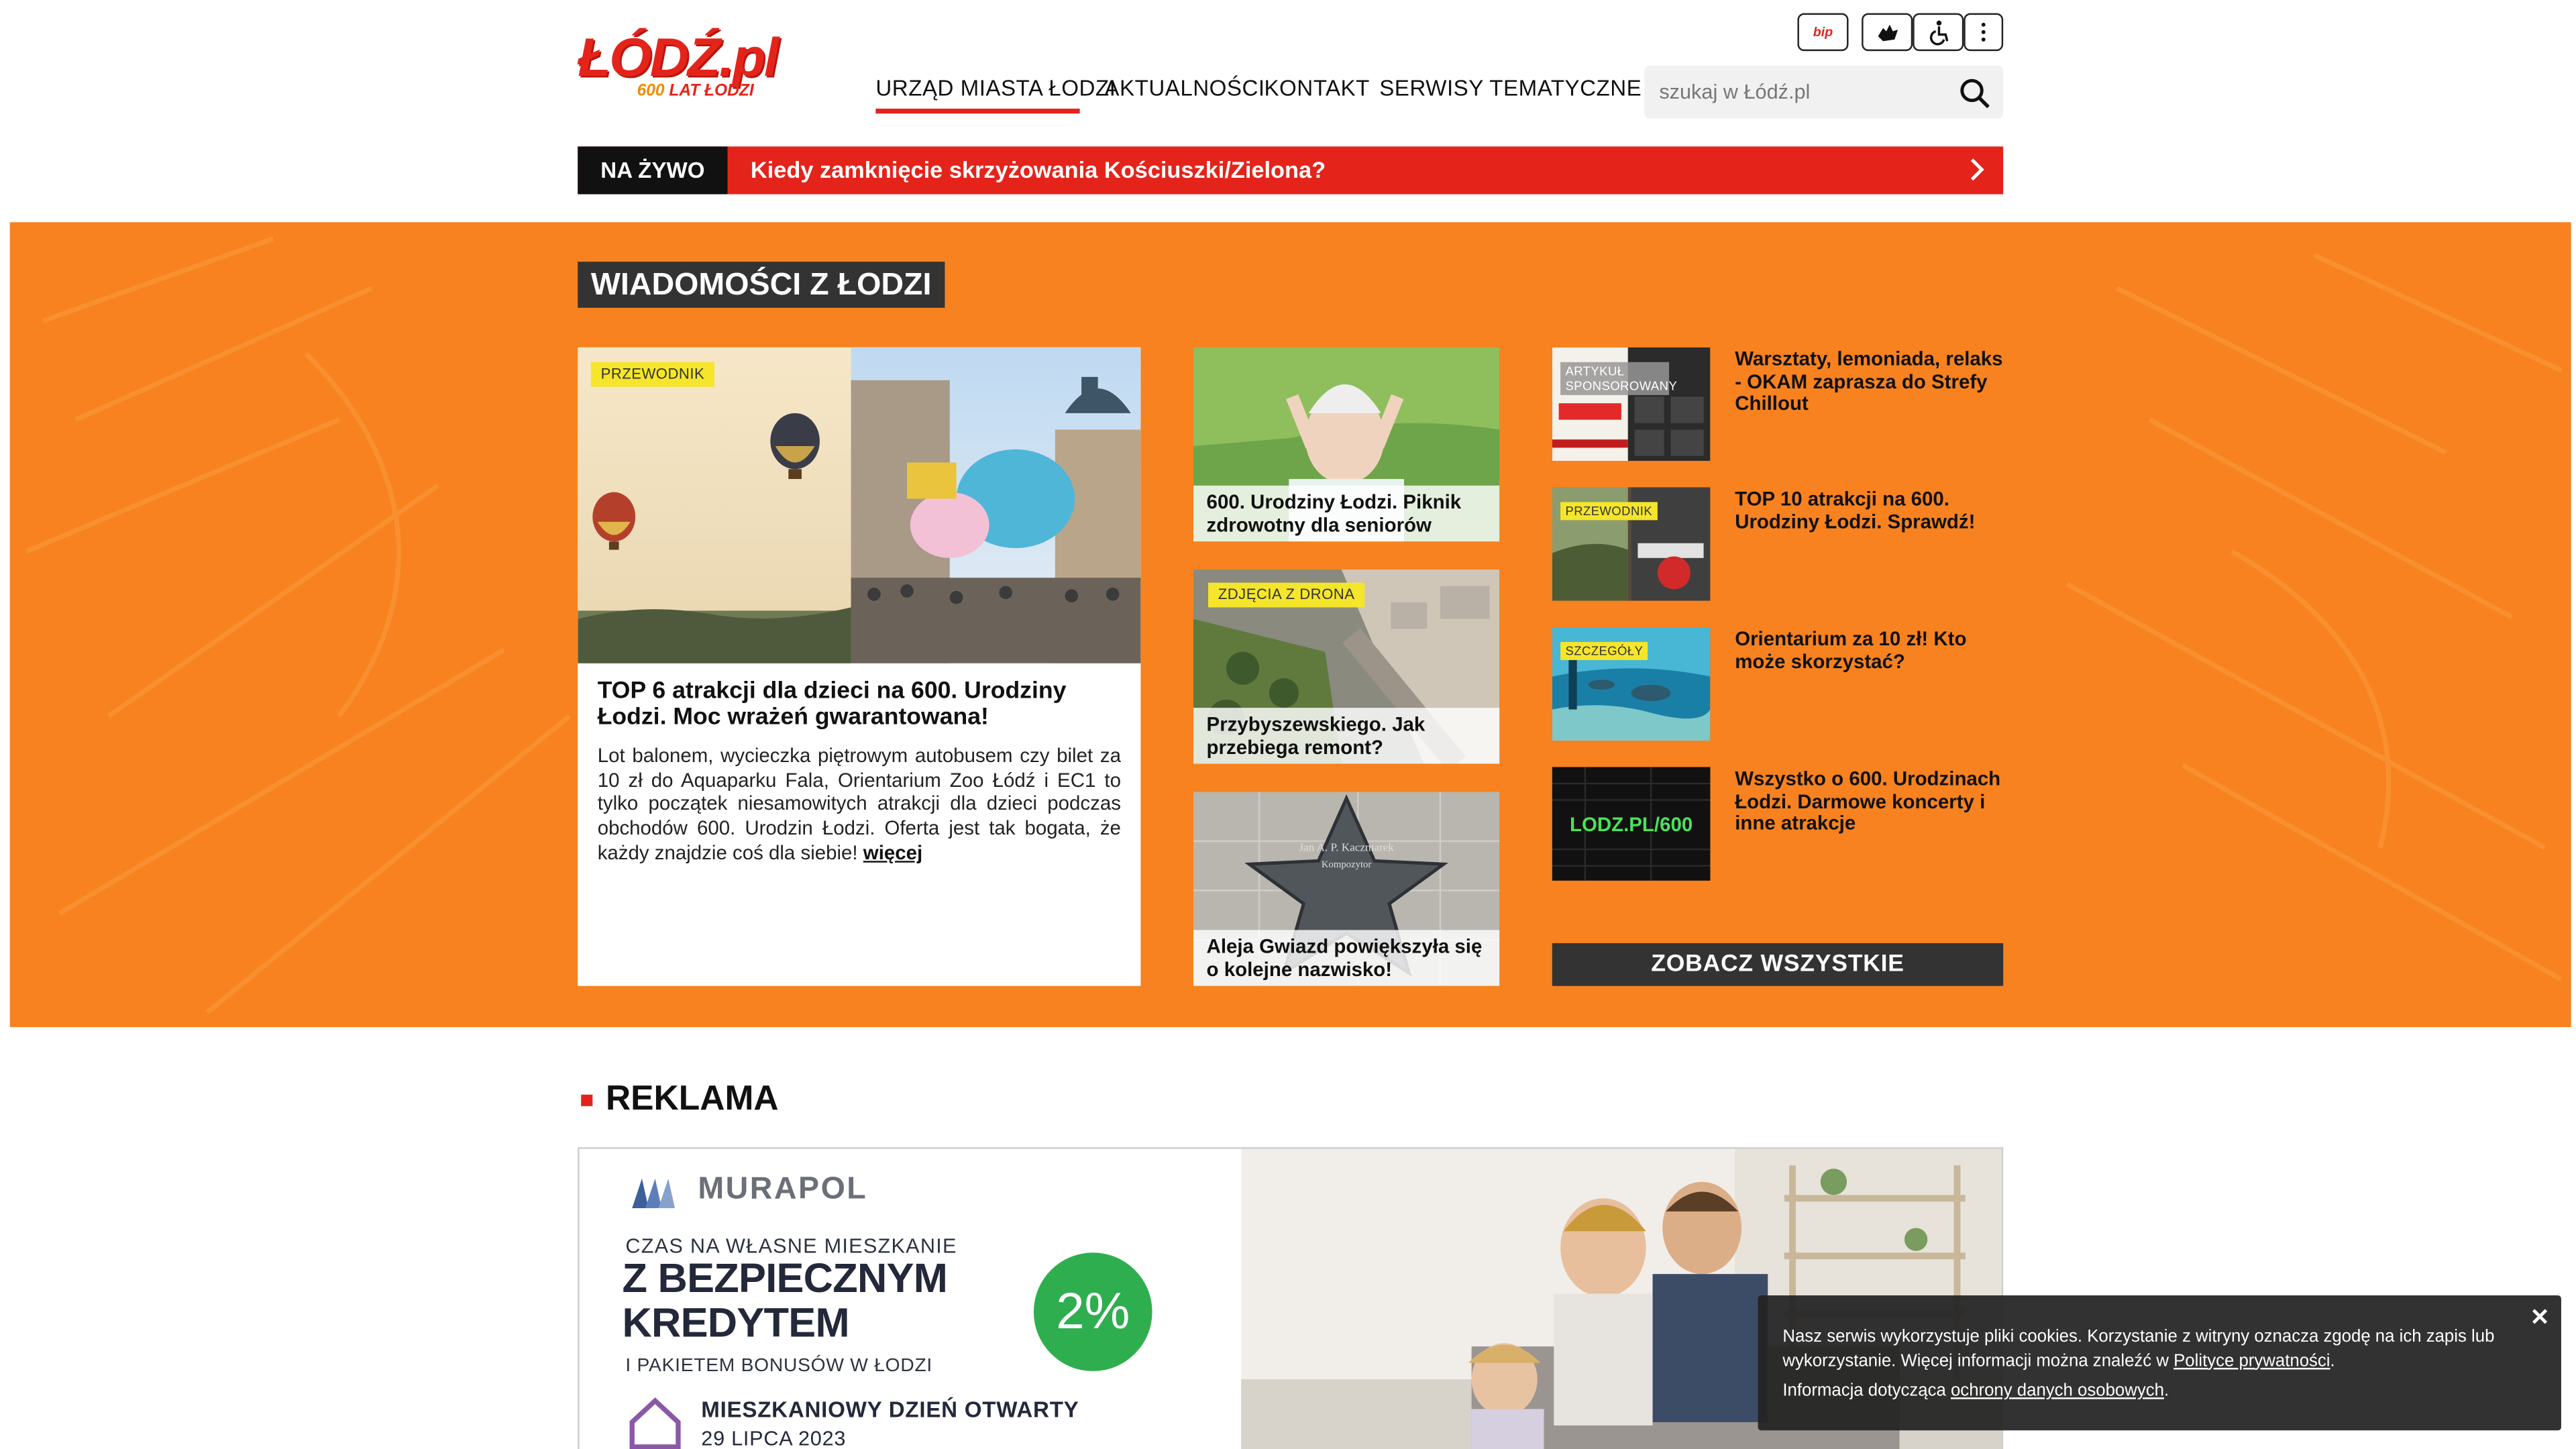  I want to click on main-article-image, so click(859, 505).